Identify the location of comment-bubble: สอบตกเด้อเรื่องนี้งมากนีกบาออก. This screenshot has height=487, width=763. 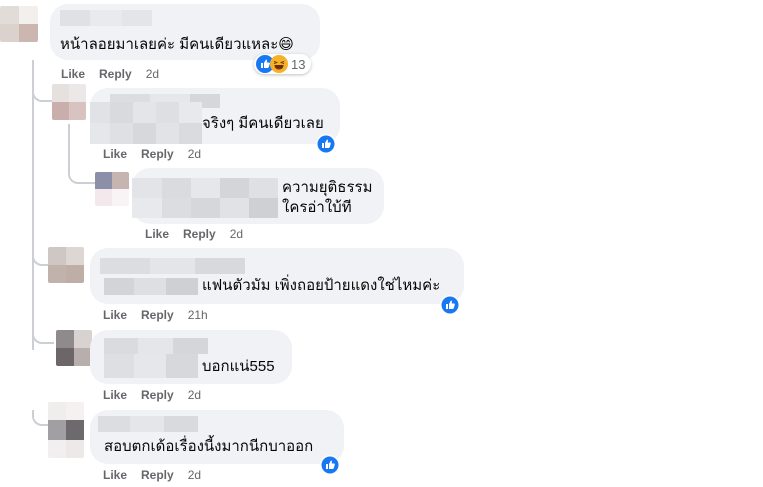
(217, 437).